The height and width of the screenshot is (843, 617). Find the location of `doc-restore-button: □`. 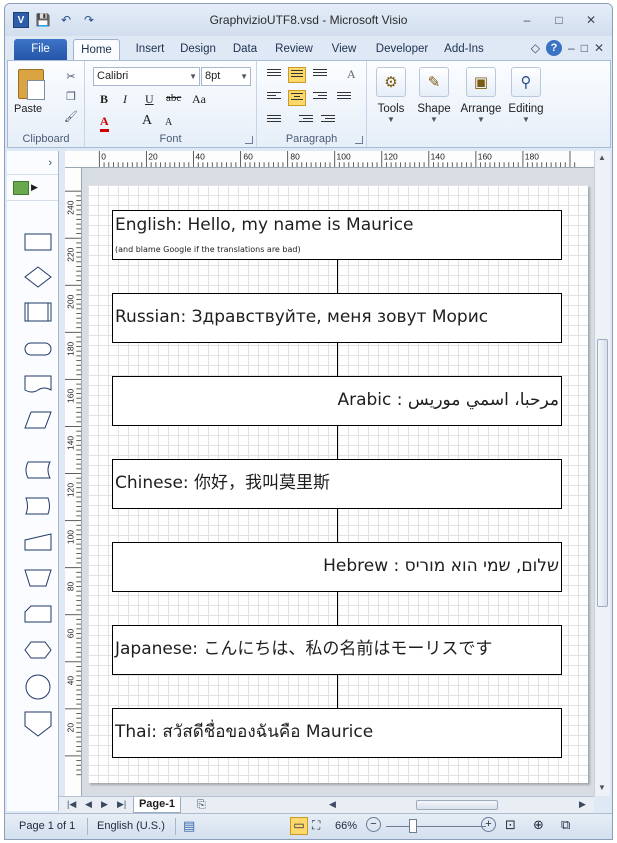

doc-restore-button: □ is located at coordinates (584, 48).